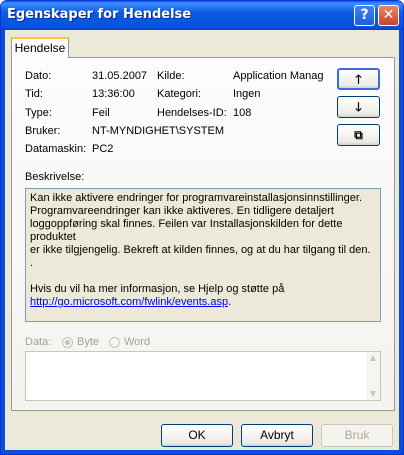 This screenshot has width=404, height=455. Describe the element at coordinates (114, 342) in the screenshot. I see `word-radio` at that location.